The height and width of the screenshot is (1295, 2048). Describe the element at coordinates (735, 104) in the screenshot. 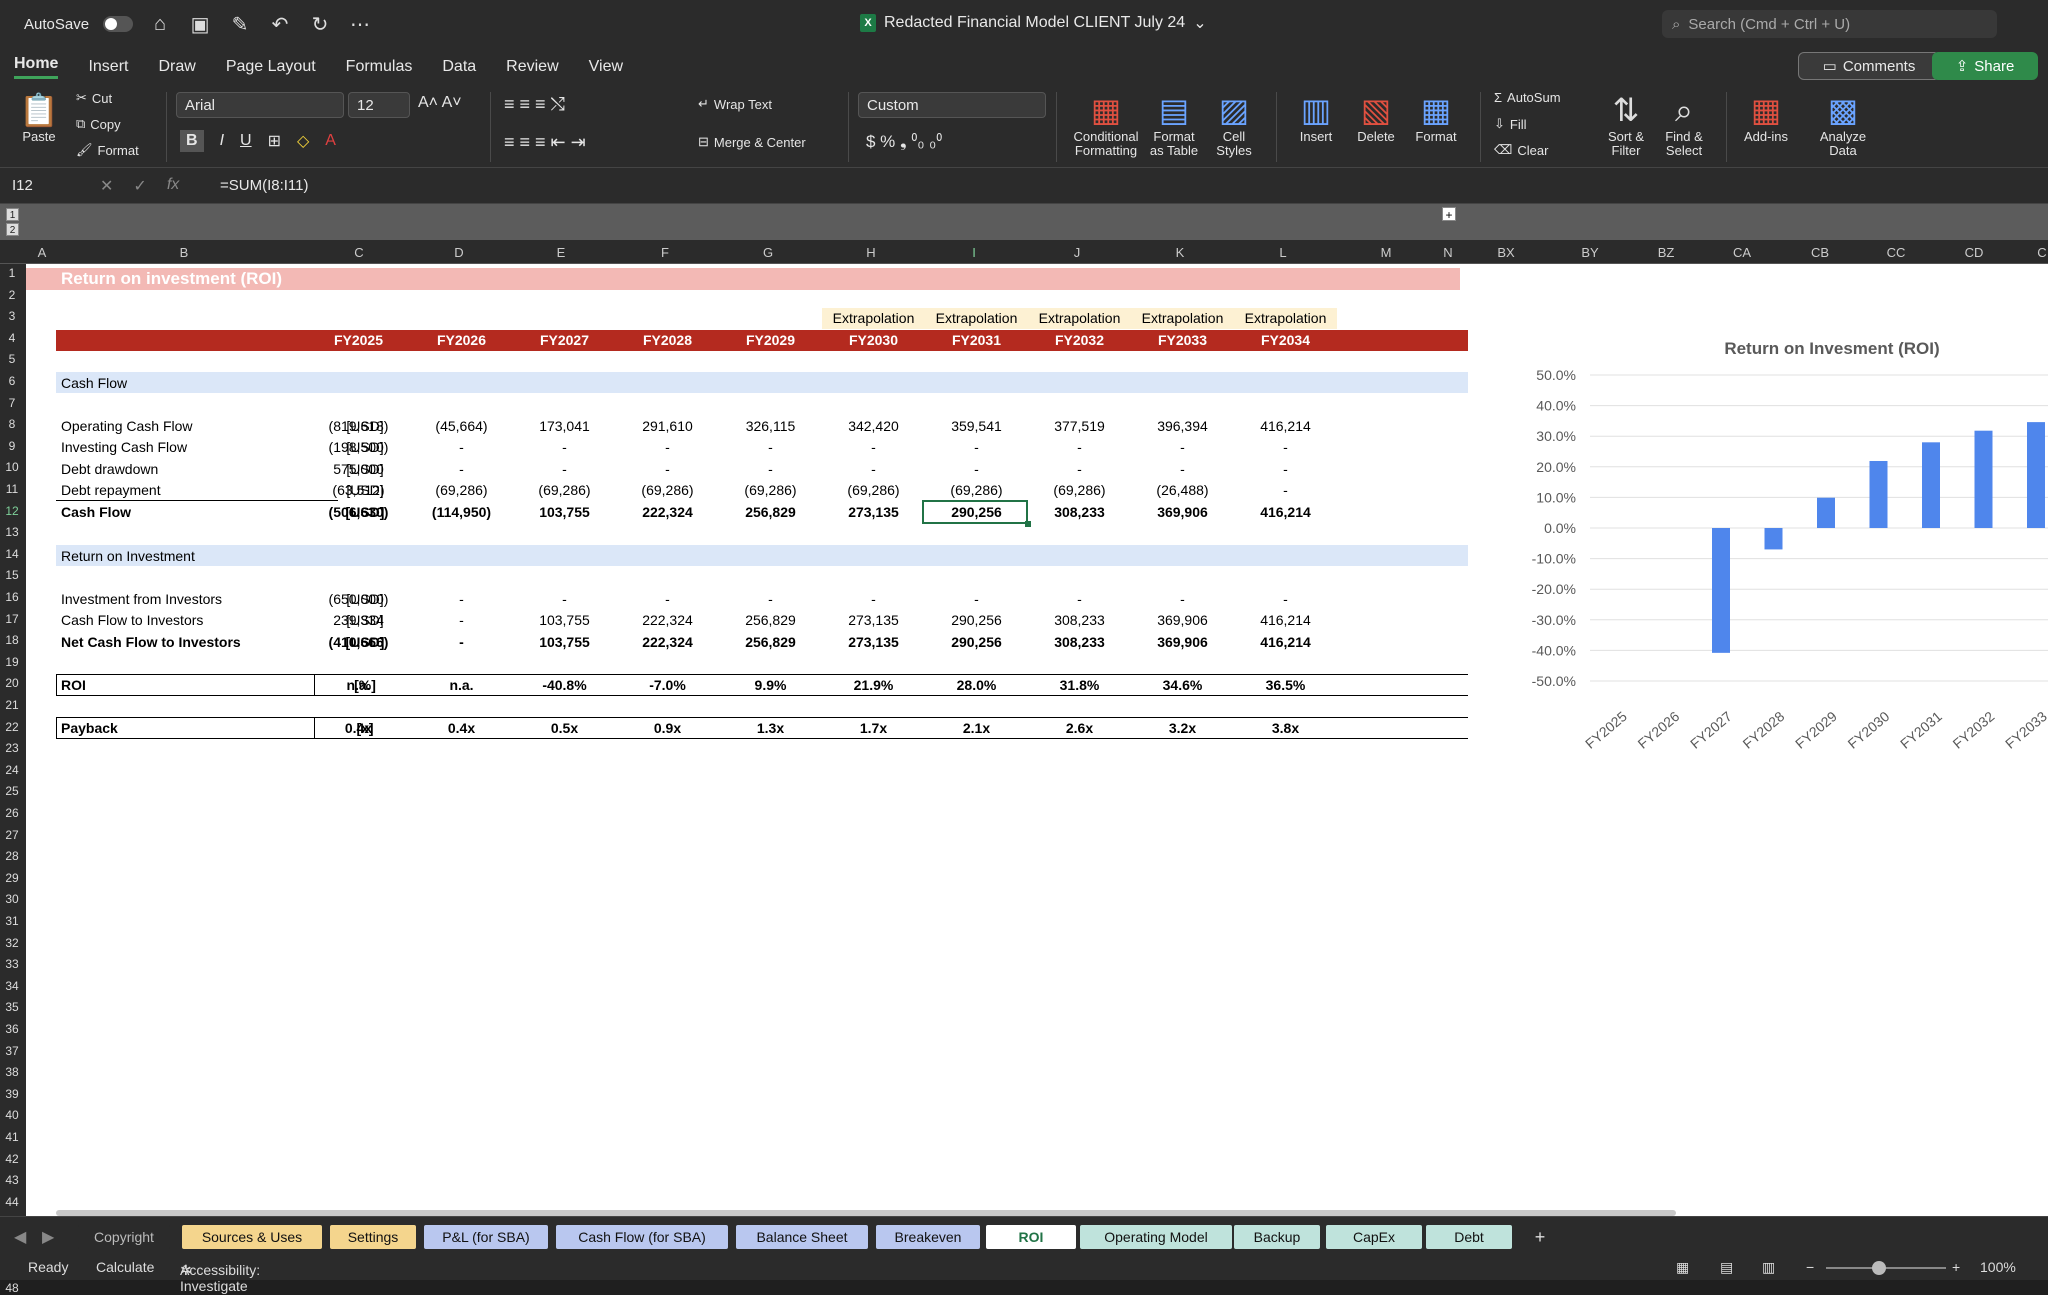

I see `wrap-text-button: ↵ Wrap Text` at that location.